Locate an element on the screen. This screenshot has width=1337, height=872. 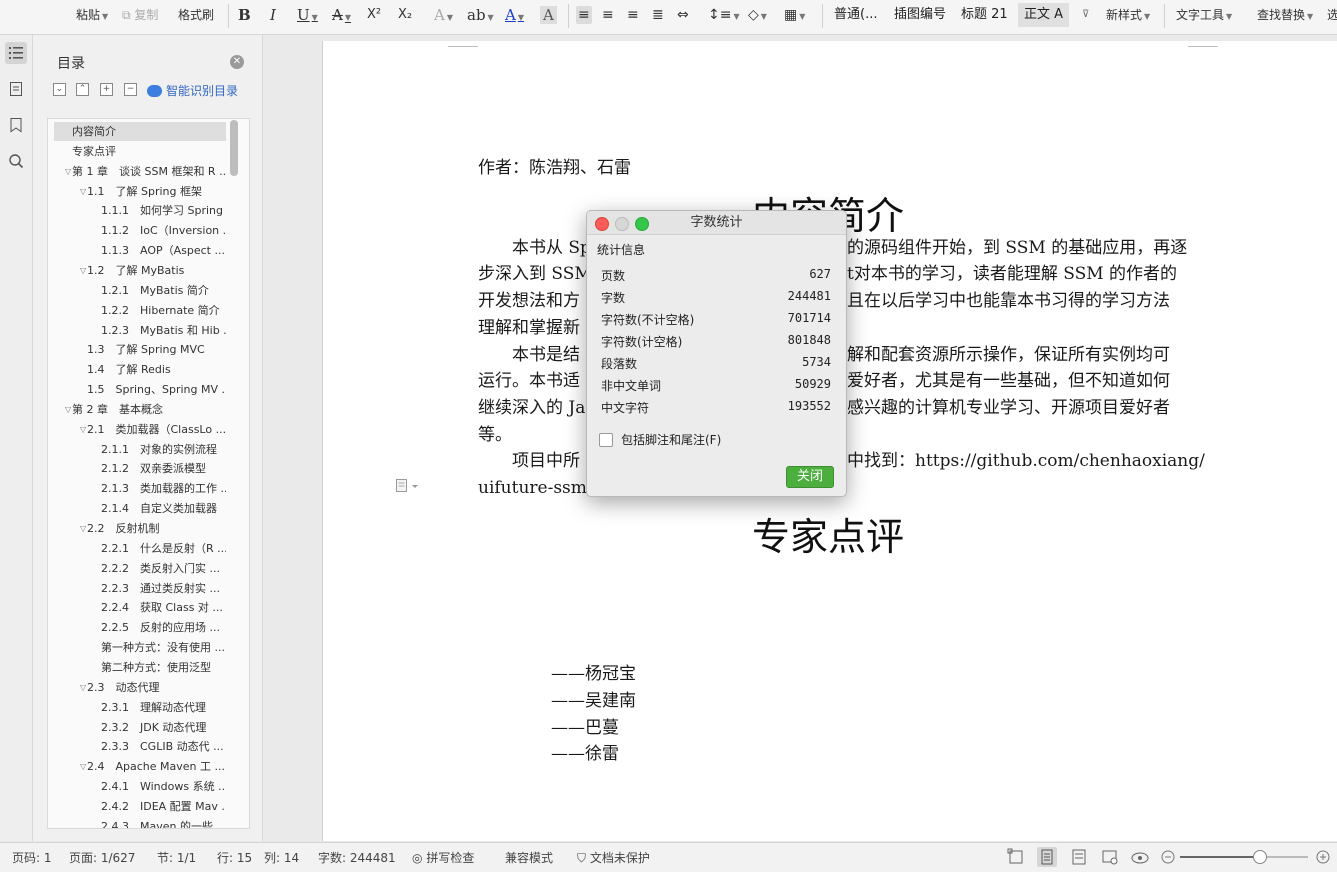
copy-button: ⧉ 复制 is located at coordinates (140, 15).